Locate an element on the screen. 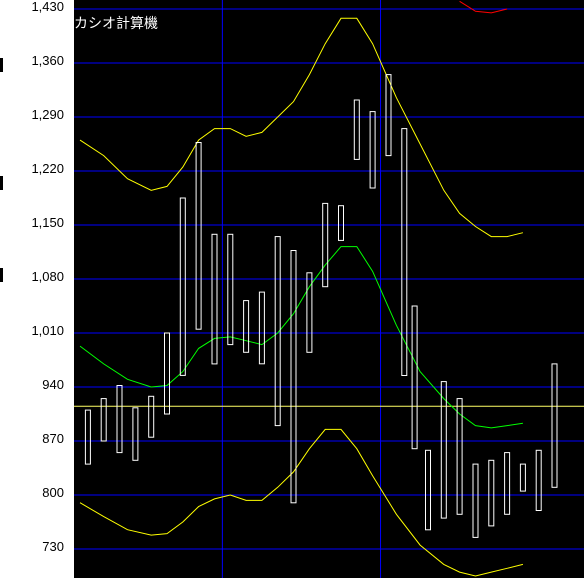 This screenshot has width=584, height=578. y-tick-label: 1,010 is located at coordinates (47, 330).